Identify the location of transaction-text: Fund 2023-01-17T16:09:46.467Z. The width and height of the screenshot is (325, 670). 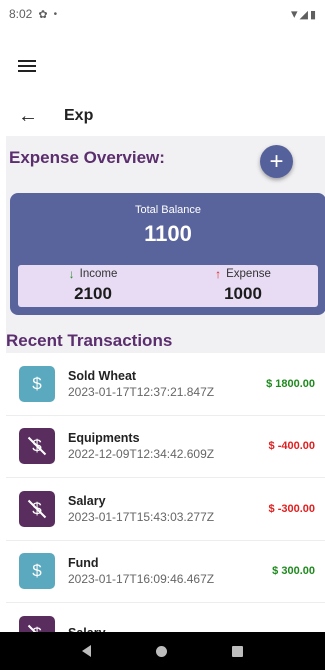
(141, 571).